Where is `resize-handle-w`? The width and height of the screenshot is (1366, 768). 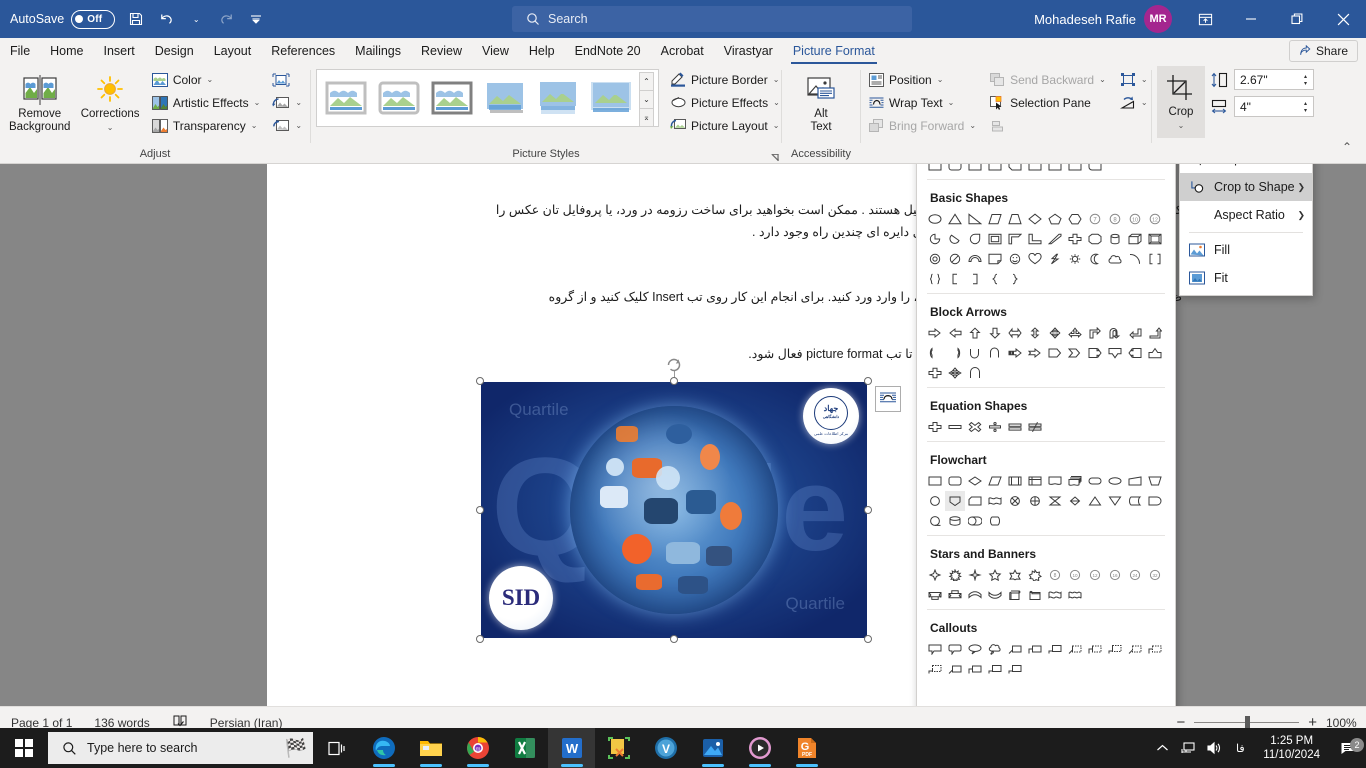 resize-handle-w is located at coordinates (480, 510).